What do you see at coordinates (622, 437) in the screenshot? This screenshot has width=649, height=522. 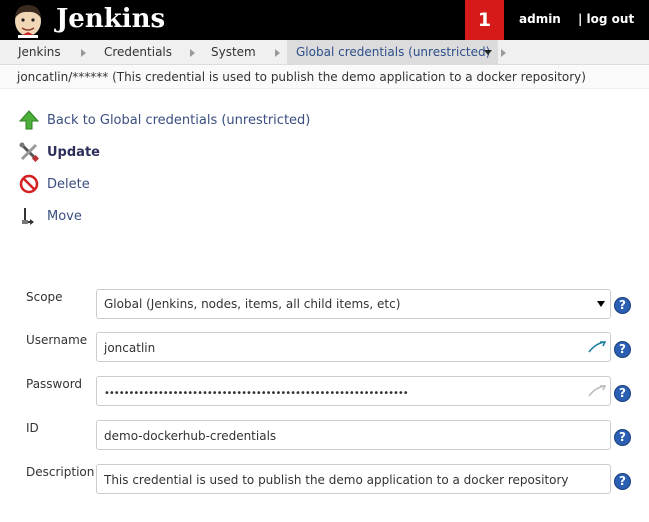 I see `id-help-icon: ?` at bounding box center [622, 437].